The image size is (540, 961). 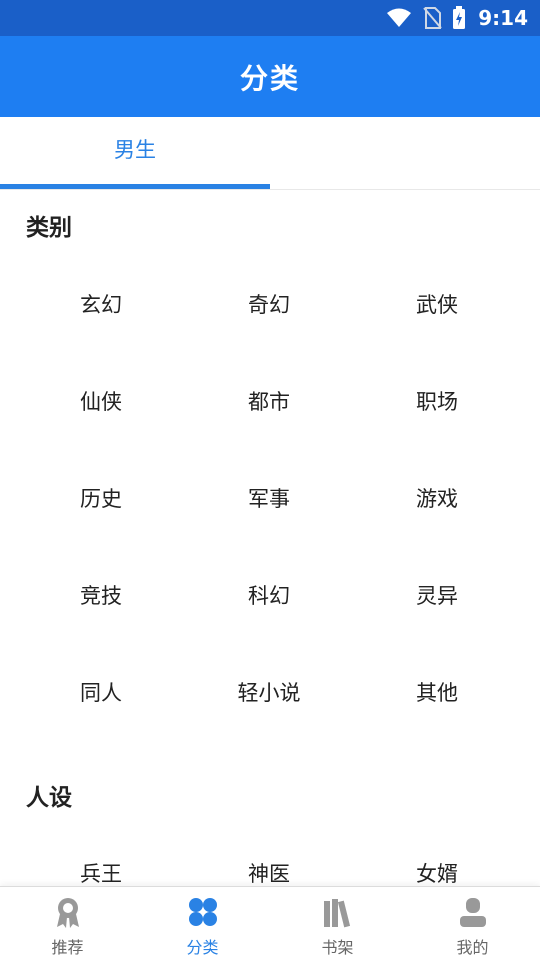 I want to click on nav-profile: 我的, so click(x=472, y=924).